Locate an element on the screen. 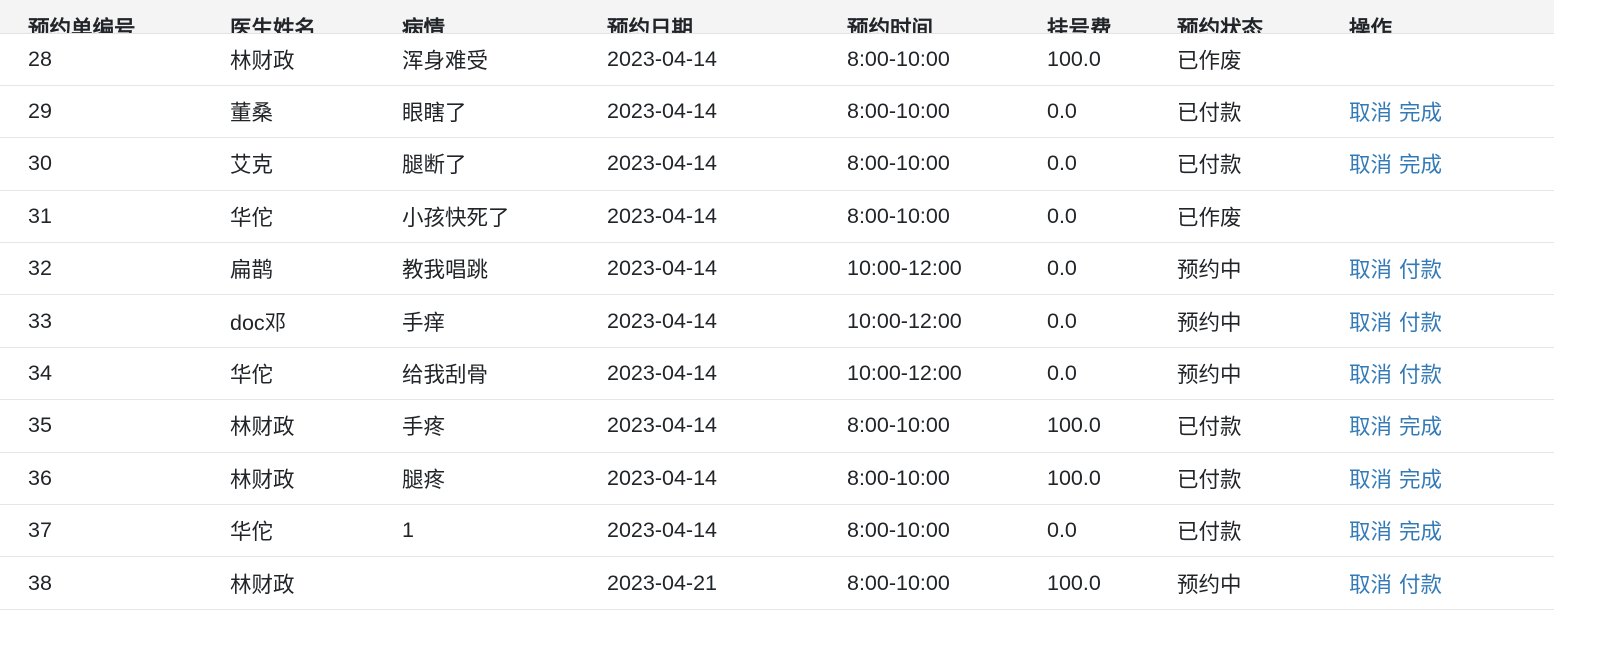 The height and width of the screenshot is (647, 1618). column-header-fee: 挂号费 is located at coordinates (1097, 17).